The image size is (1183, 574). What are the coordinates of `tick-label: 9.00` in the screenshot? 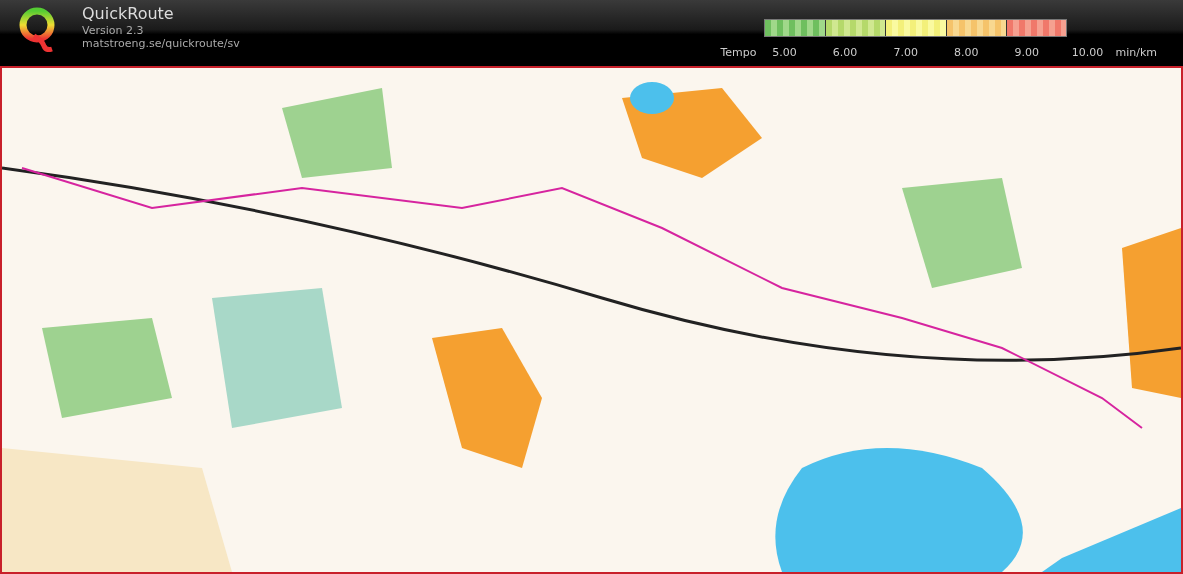 It's located at (1027, 53).